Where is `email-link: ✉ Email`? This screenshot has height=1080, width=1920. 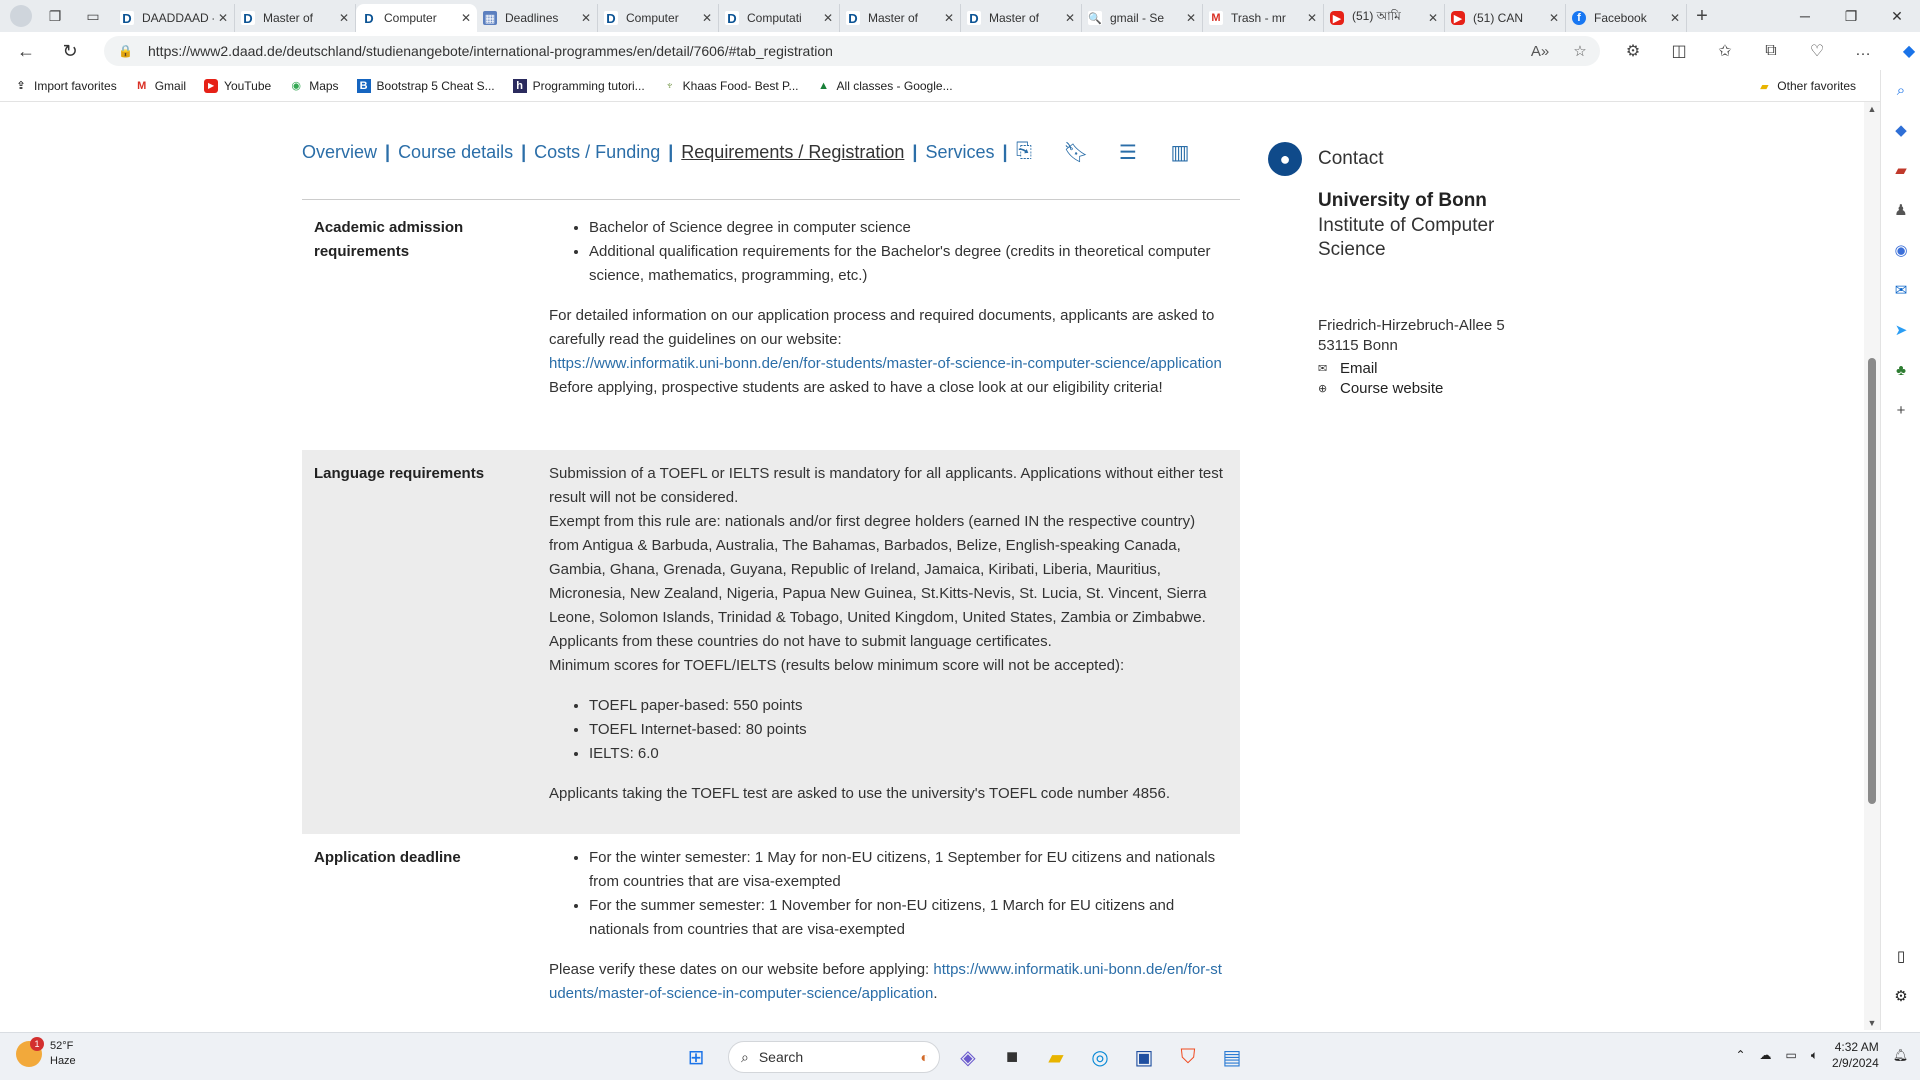
email-link: ✉ Email is located at coordinates (1348, 368).